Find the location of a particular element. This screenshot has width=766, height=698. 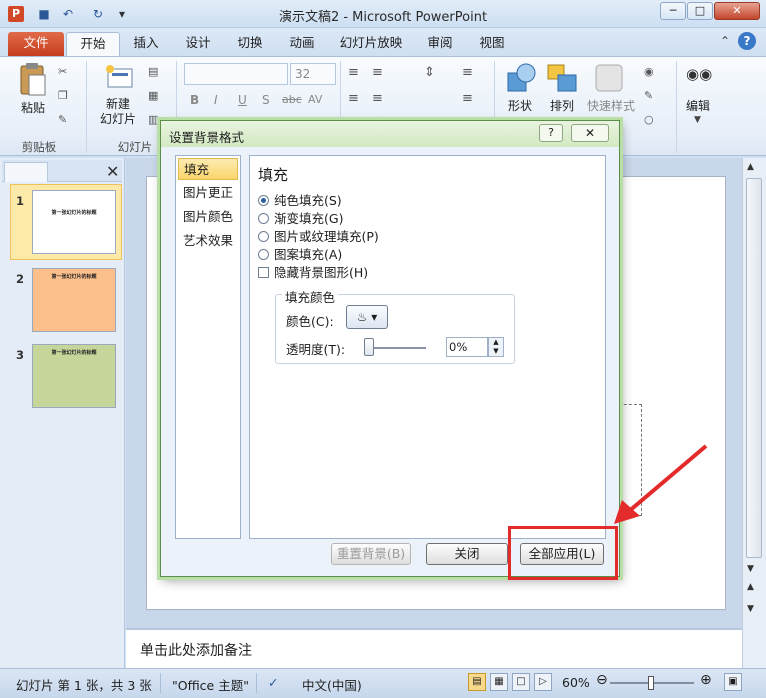

text-direction-icon: ≡ is located at coordinates (467, 72).